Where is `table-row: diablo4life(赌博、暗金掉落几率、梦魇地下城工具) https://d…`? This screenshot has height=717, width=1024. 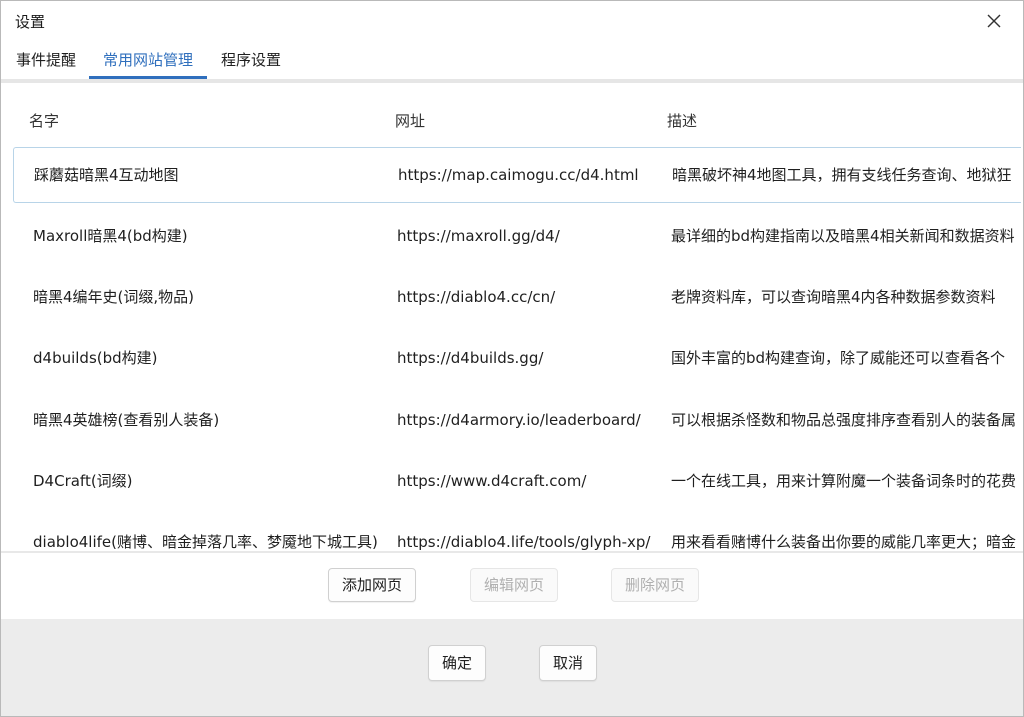 table-row: diablo4life(赌博、暗金掉落几率、梦魇地下城工具) https://d… is located at coordinates (517, 533).